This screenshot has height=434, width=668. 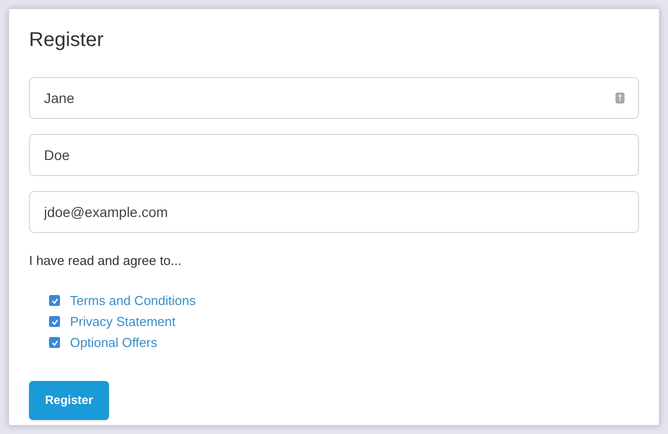 I want to click on text-field: Jane, so click(x=334, y=98).